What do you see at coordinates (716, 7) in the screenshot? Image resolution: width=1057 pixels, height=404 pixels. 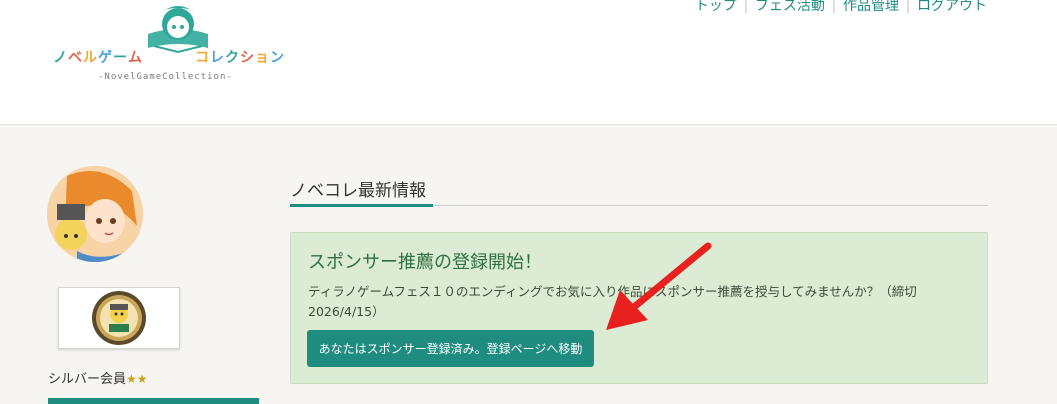 I see `nav-top: トップ` at bounding box center [716, 7].